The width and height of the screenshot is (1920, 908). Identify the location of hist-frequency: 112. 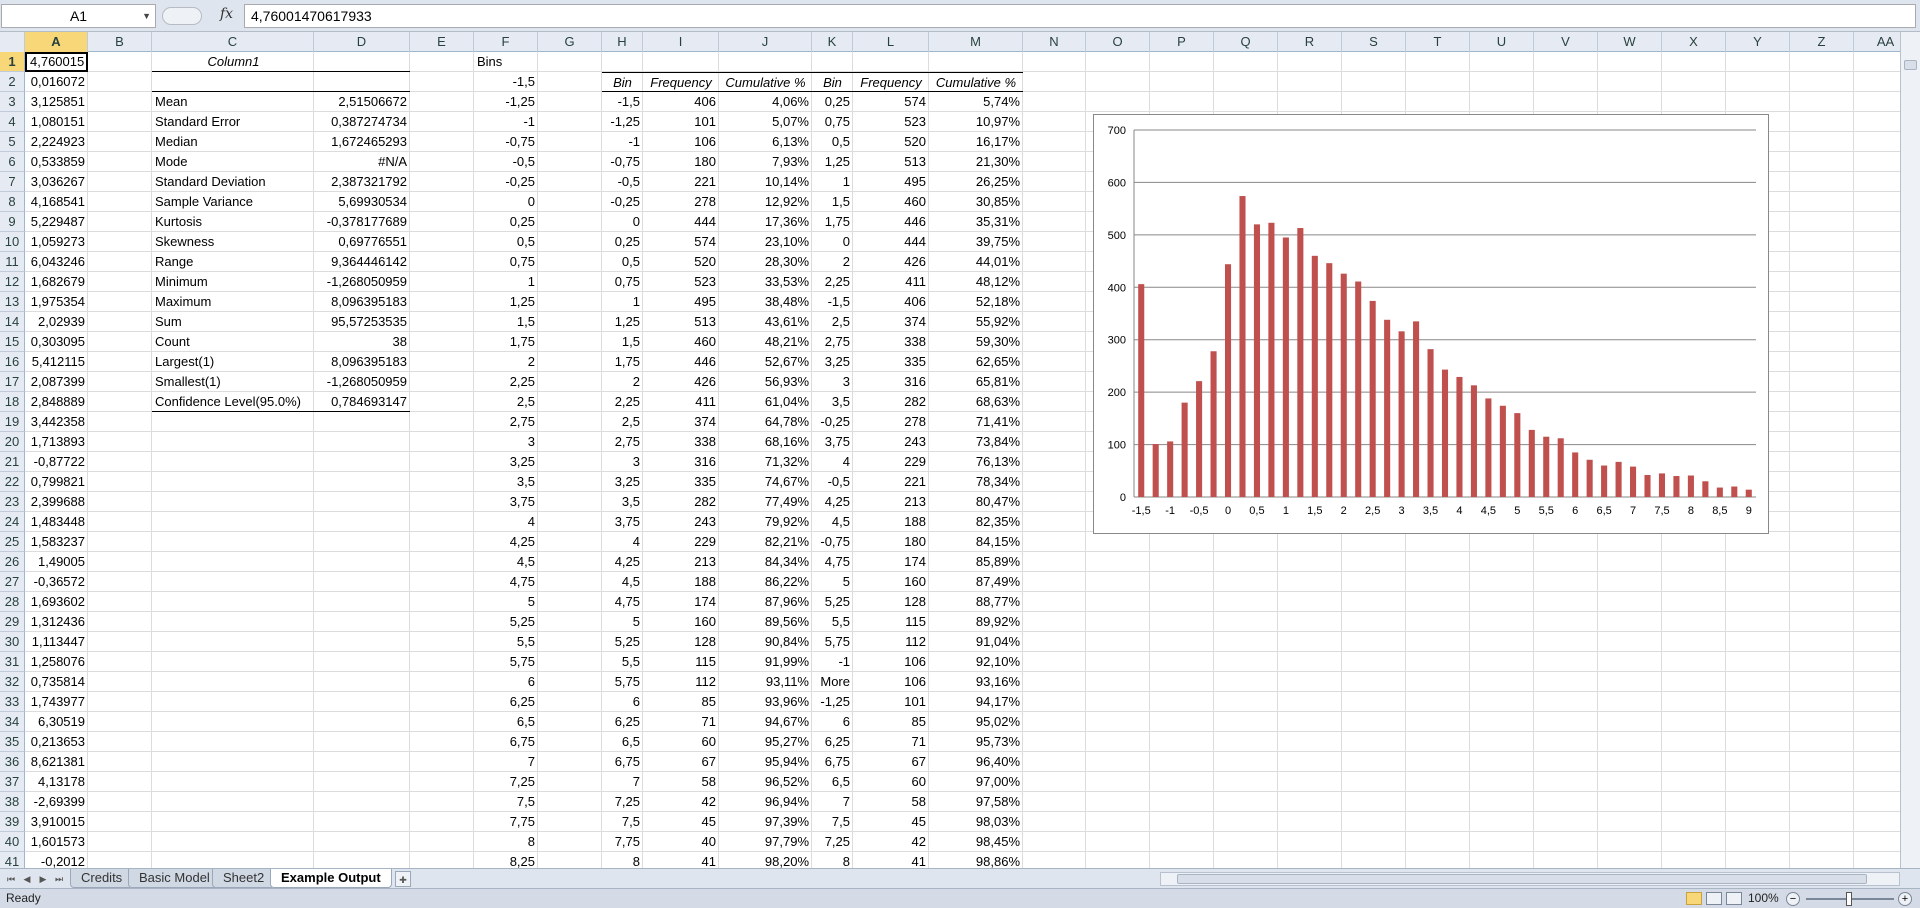
(681, 682).